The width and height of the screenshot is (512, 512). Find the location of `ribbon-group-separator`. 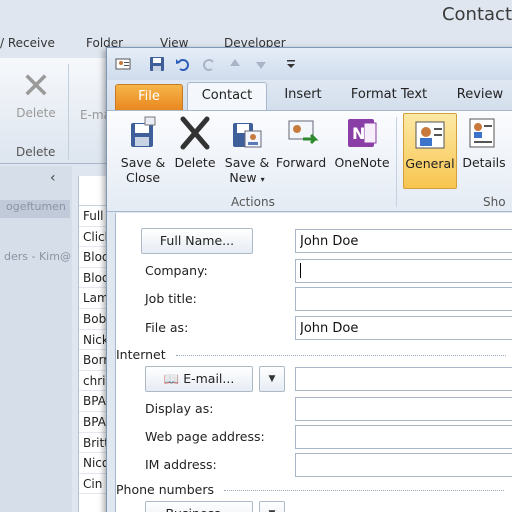

ribbon-group-separator is located at coordinates (396, 162).